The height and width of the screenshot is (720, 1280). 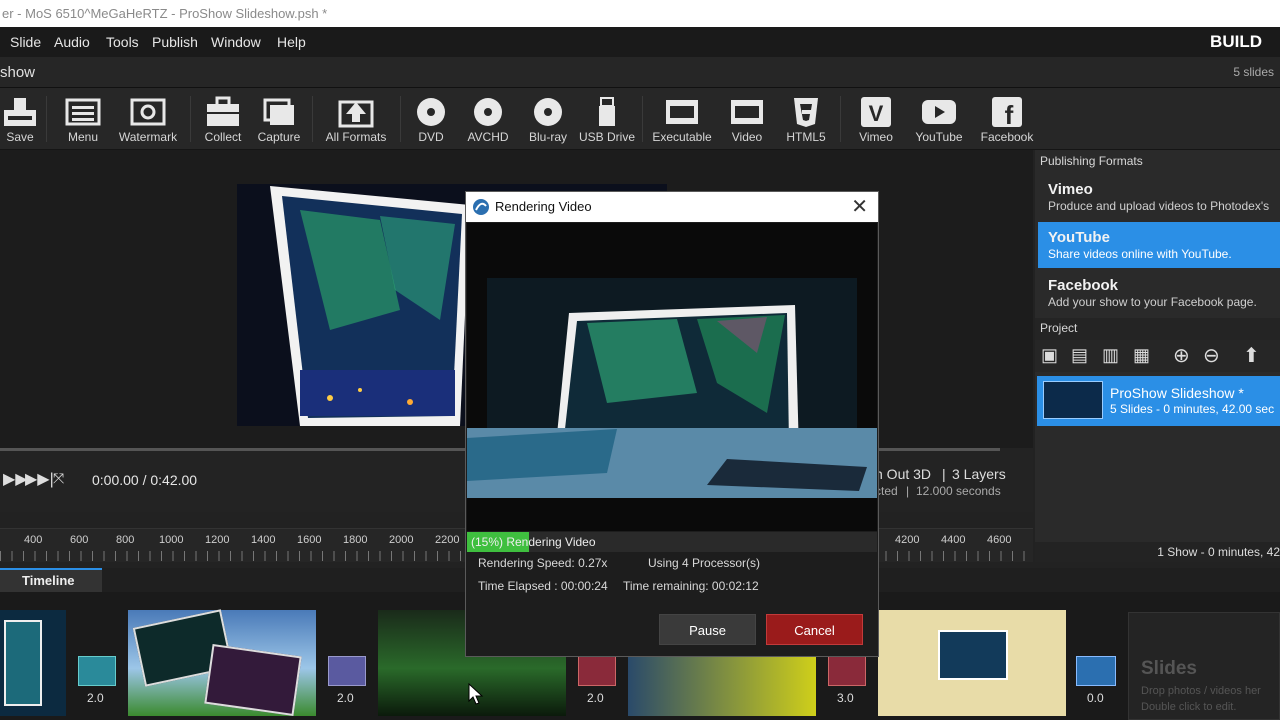 I want to click on add-icon: ⊕, so click(x=1181, y=355).